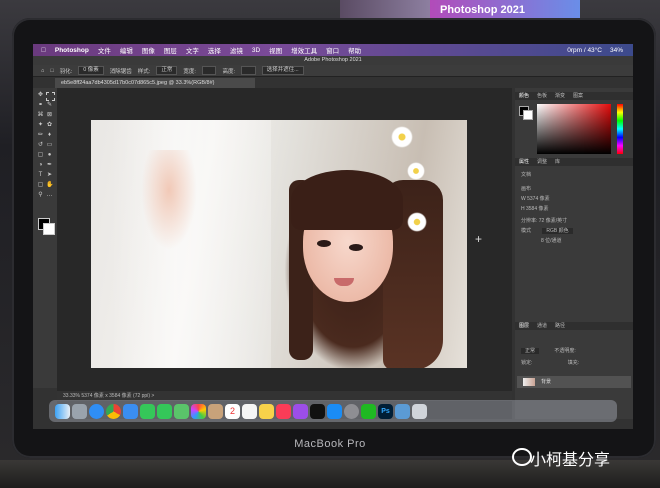 This screenshot has width=660, height=488. I want to click on width-input, so click(209, 70).